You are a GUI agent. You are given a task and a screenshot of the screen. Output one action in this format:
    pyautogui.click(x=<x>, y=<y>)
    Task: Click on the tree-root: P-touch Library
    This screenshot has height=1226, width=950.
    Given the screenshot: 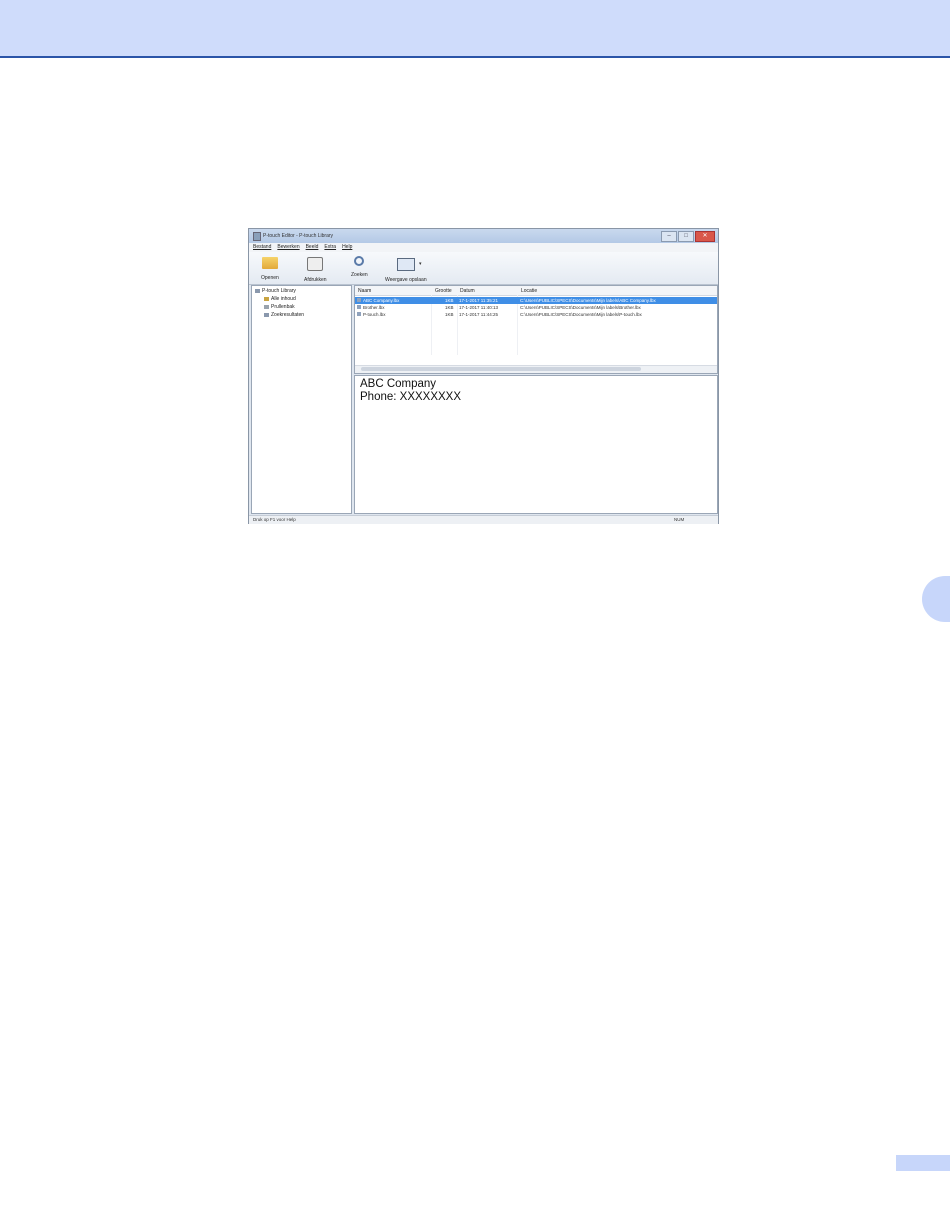 What is the action you would take?
    pyautogui.click(x=275, y=291)
    